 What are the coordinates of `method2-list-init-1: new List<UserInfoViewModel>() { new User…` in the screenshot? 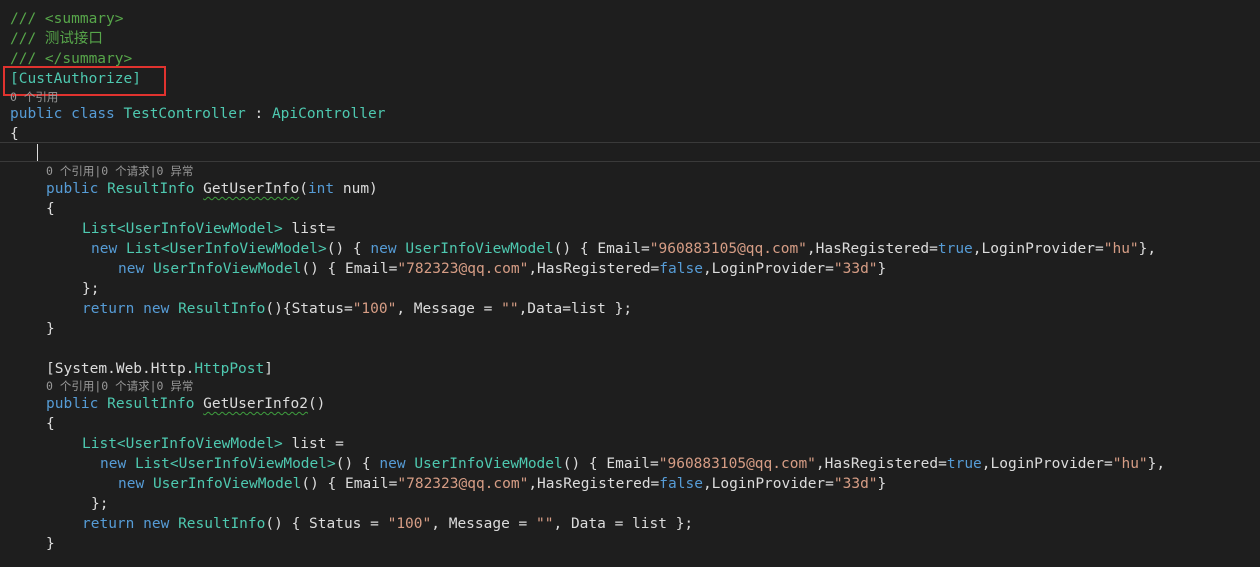 It's located at (632, 464).